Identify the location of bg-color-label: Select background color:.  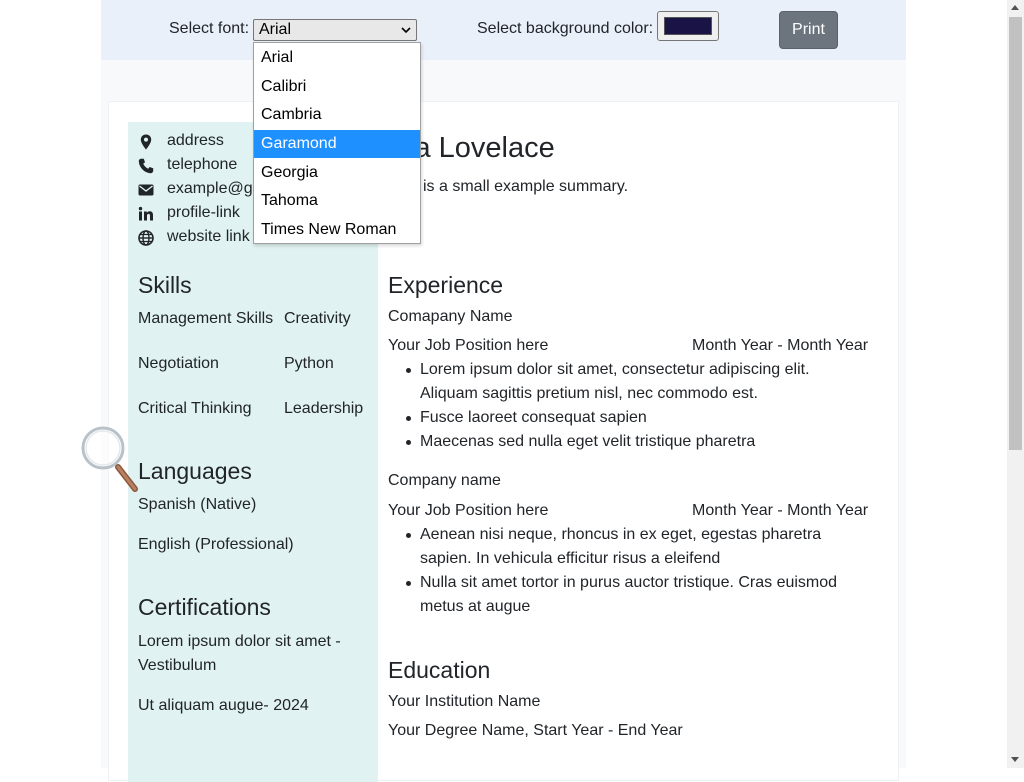
(565, 28).